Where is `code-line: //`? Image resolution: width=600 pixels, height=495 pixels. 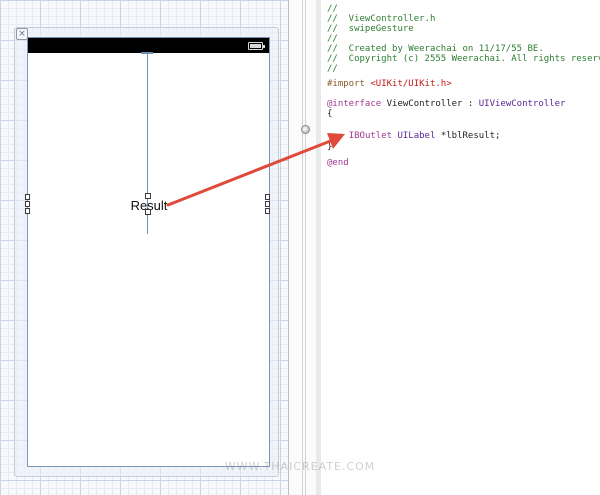 code-line: // is located at coordinates (332, 69).